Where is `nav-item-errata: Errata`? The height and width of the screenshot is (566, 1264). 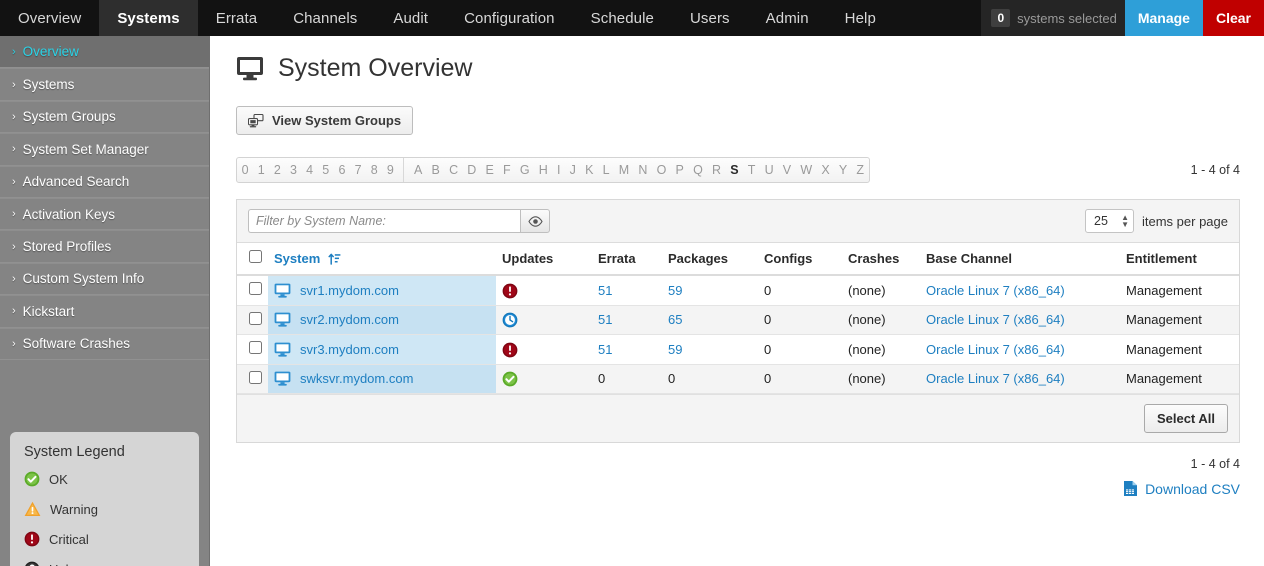
nav-item-errata: Errata is located at coordinates (236, 18).